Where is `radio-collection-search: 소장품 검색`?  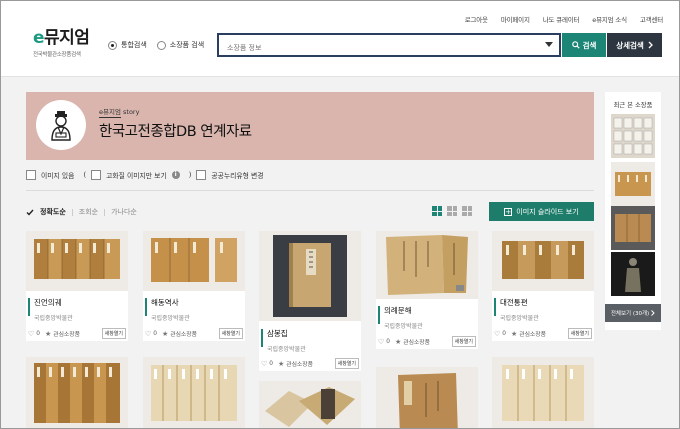
radio-collection-search: 소장품 검색 is located at coordinates (180, 45).